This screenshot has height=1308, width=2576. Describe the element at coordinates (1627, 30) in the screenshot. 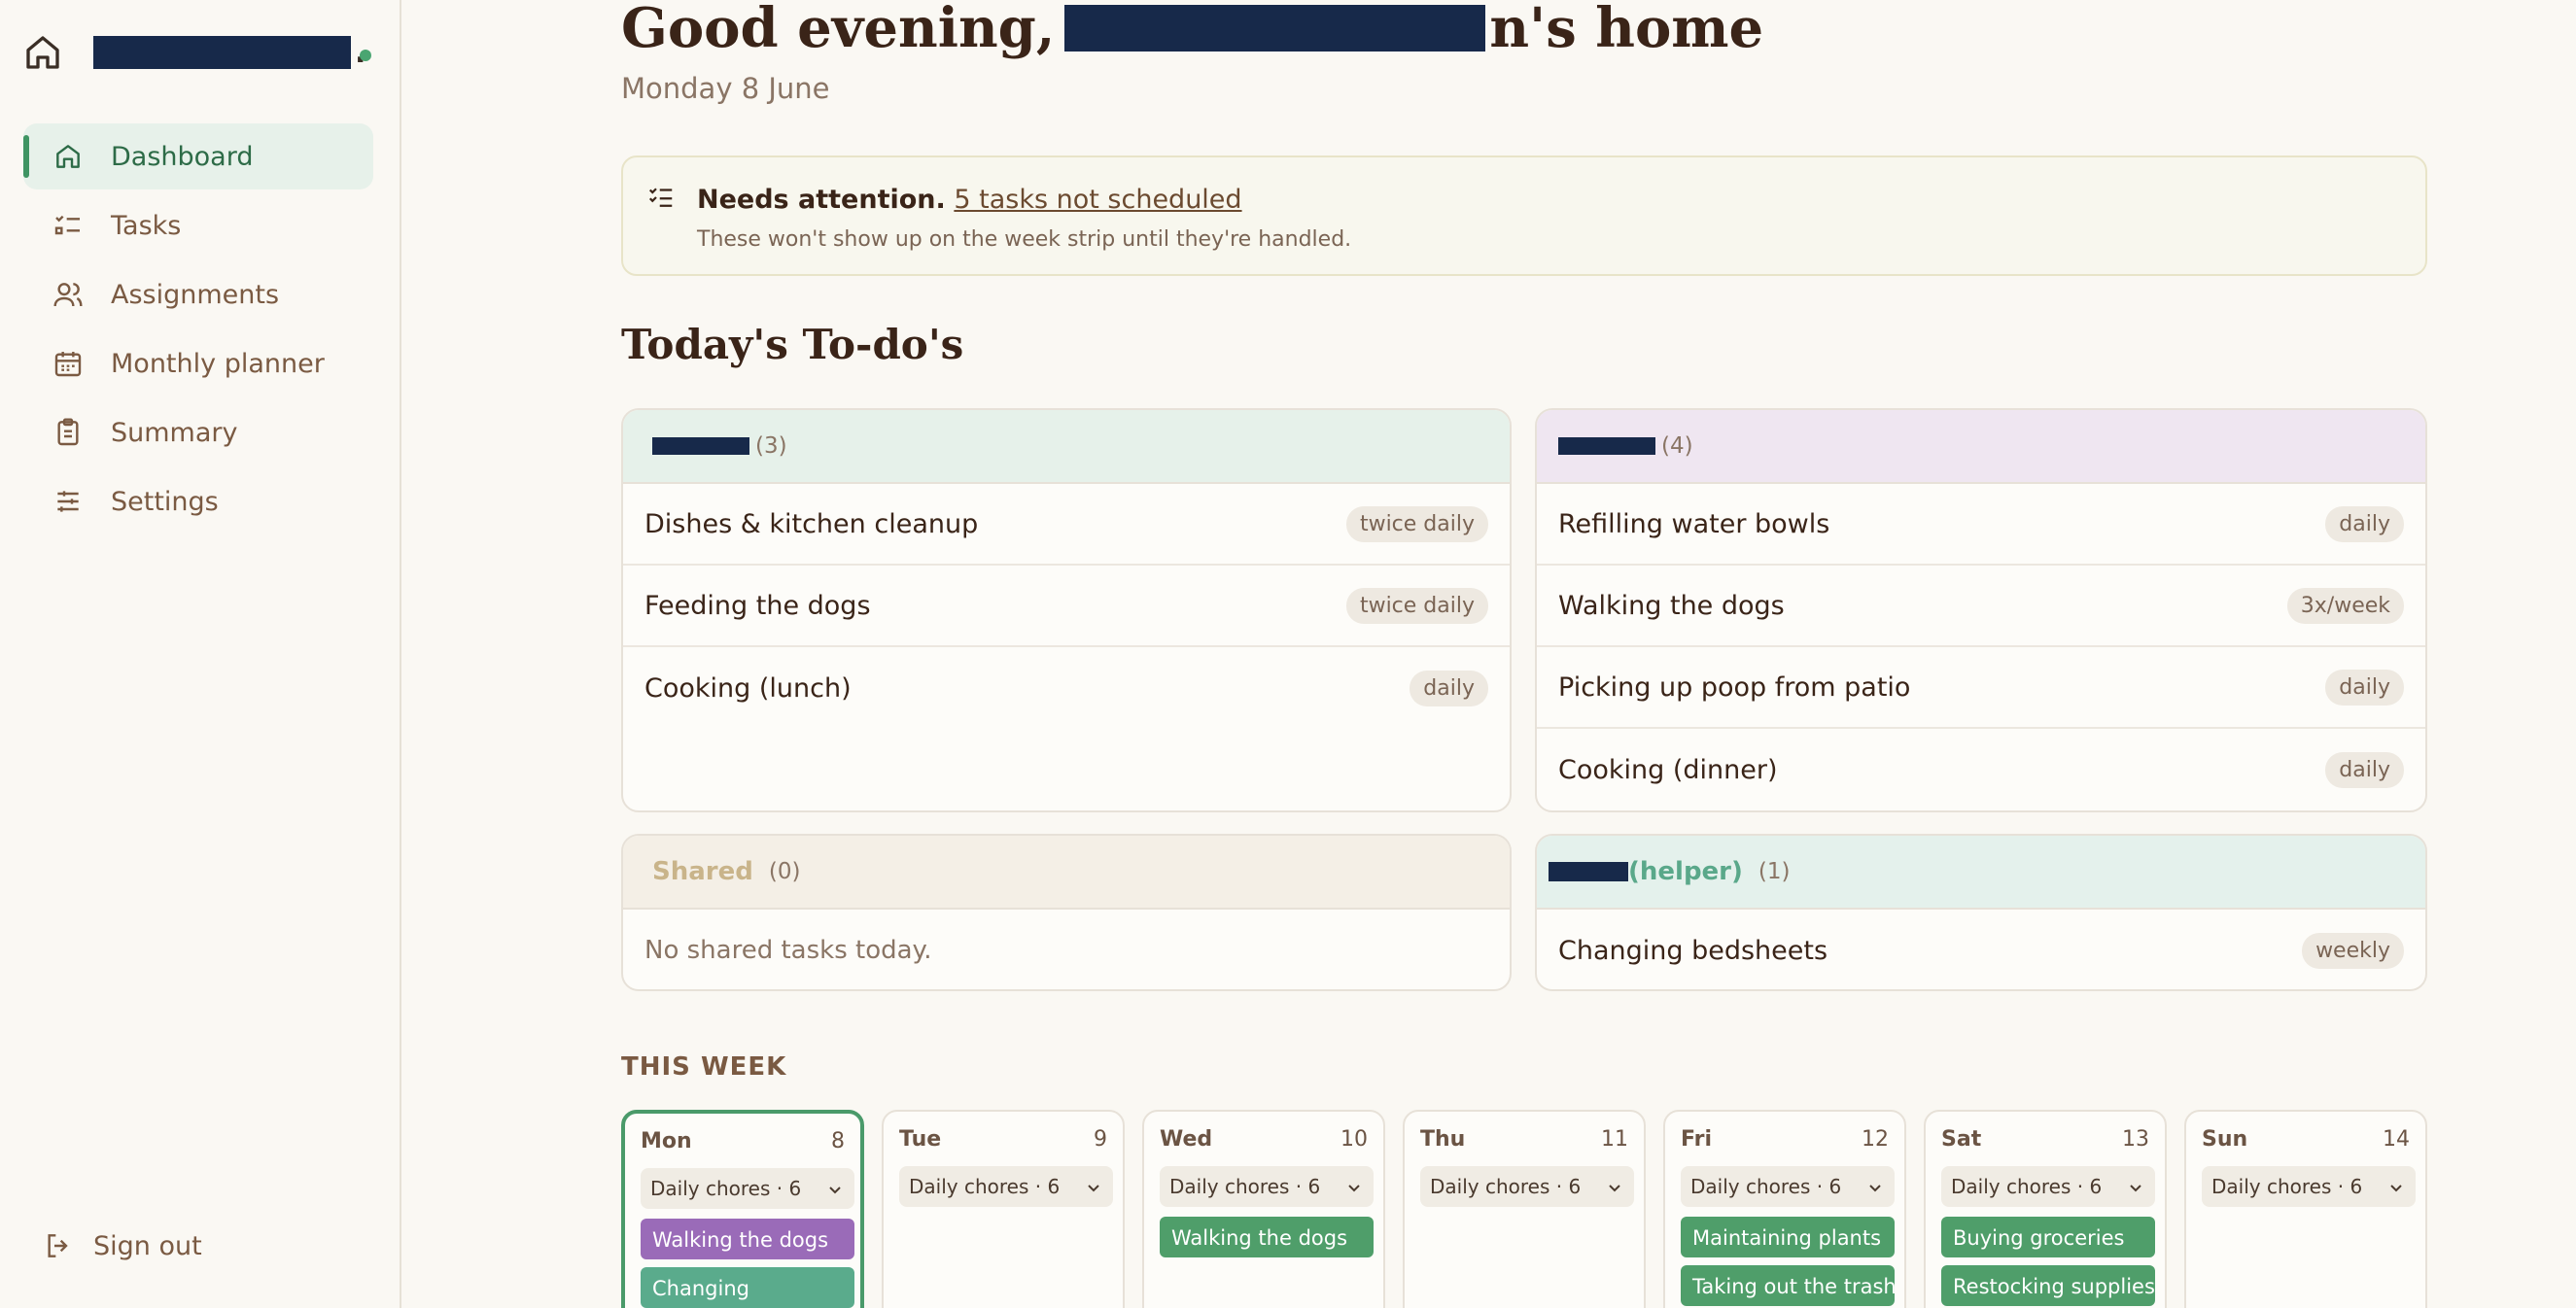

I see `greeting-suffix: n's home` at that location.